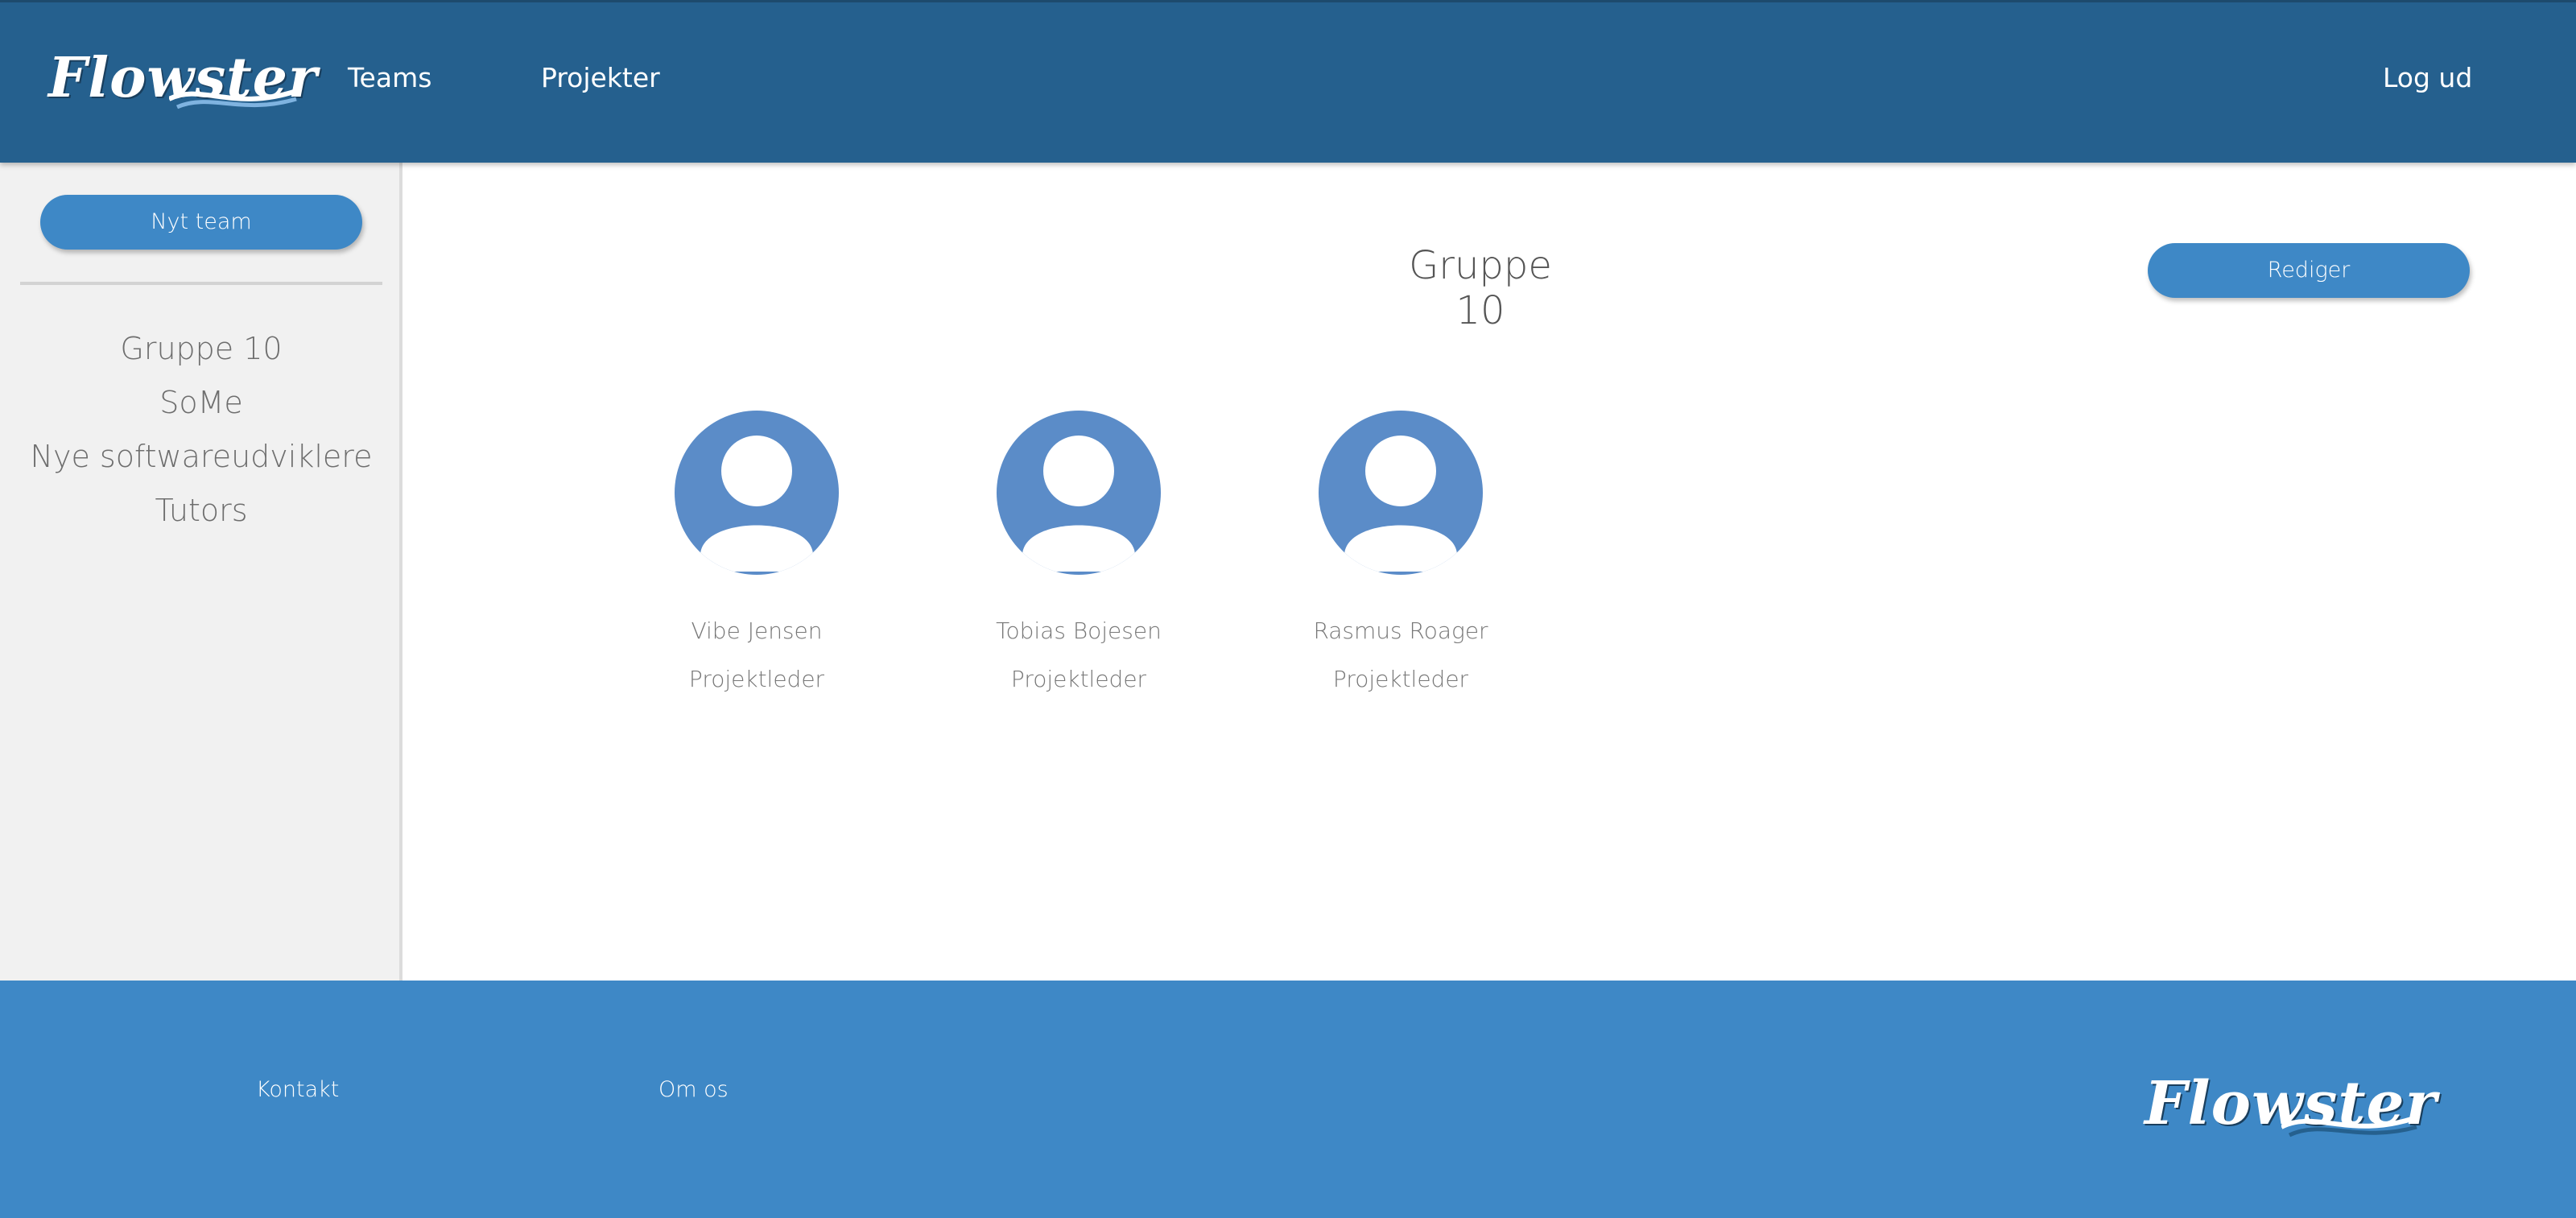 This screenshot has width=2576, height=1218. I want to click on member-card: Rasmus Roager Projektleder, so click(1400, 553).